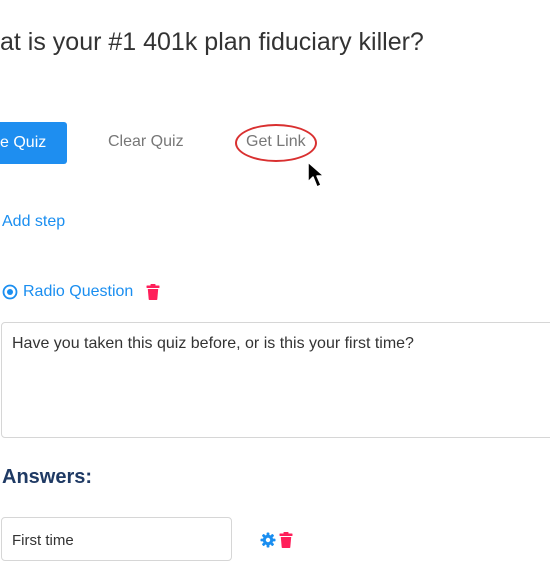 This screenshot has height=561, width=550. What do you see at coordinates (146, 142) in the screenshot?
I see `clear-quiz-button: Clear Quiz` at bounding box center [146, 142].